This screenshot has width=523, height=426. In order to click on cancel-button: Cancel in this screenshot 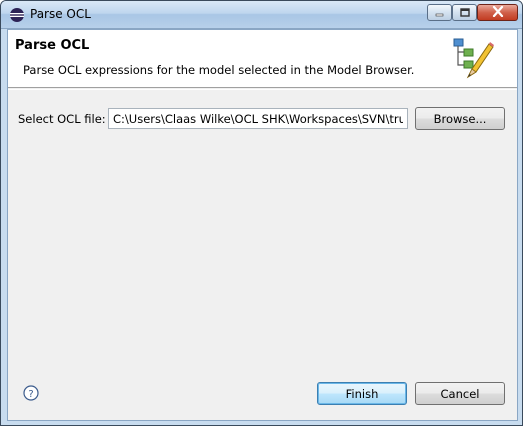, I will do `click(460, 393)`.